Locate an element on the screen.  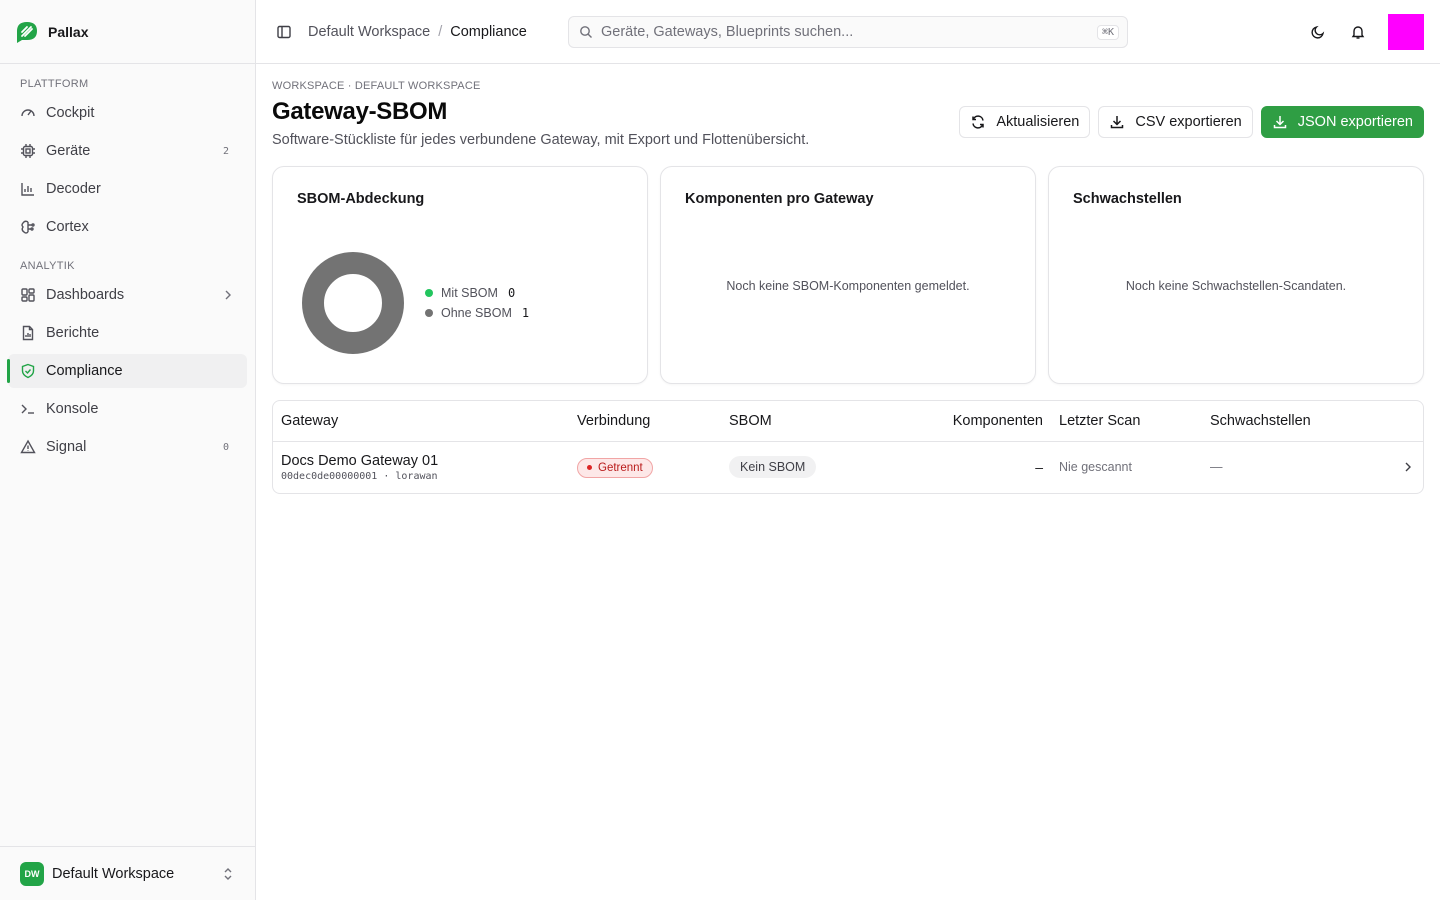
cell-sbom: Kein SBOM is located at coordinates (791, 467).